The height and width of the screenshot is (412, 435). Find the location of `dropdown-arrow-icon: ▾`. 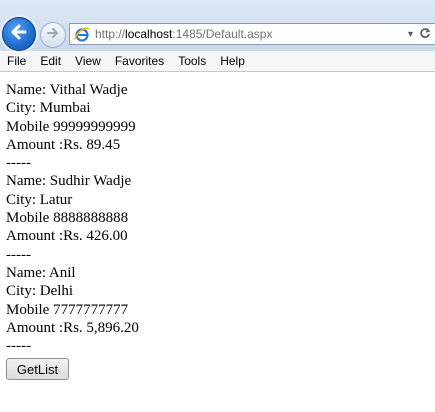

dropdown-arrow-icon: ▾ is located at coordinates (410, 34).